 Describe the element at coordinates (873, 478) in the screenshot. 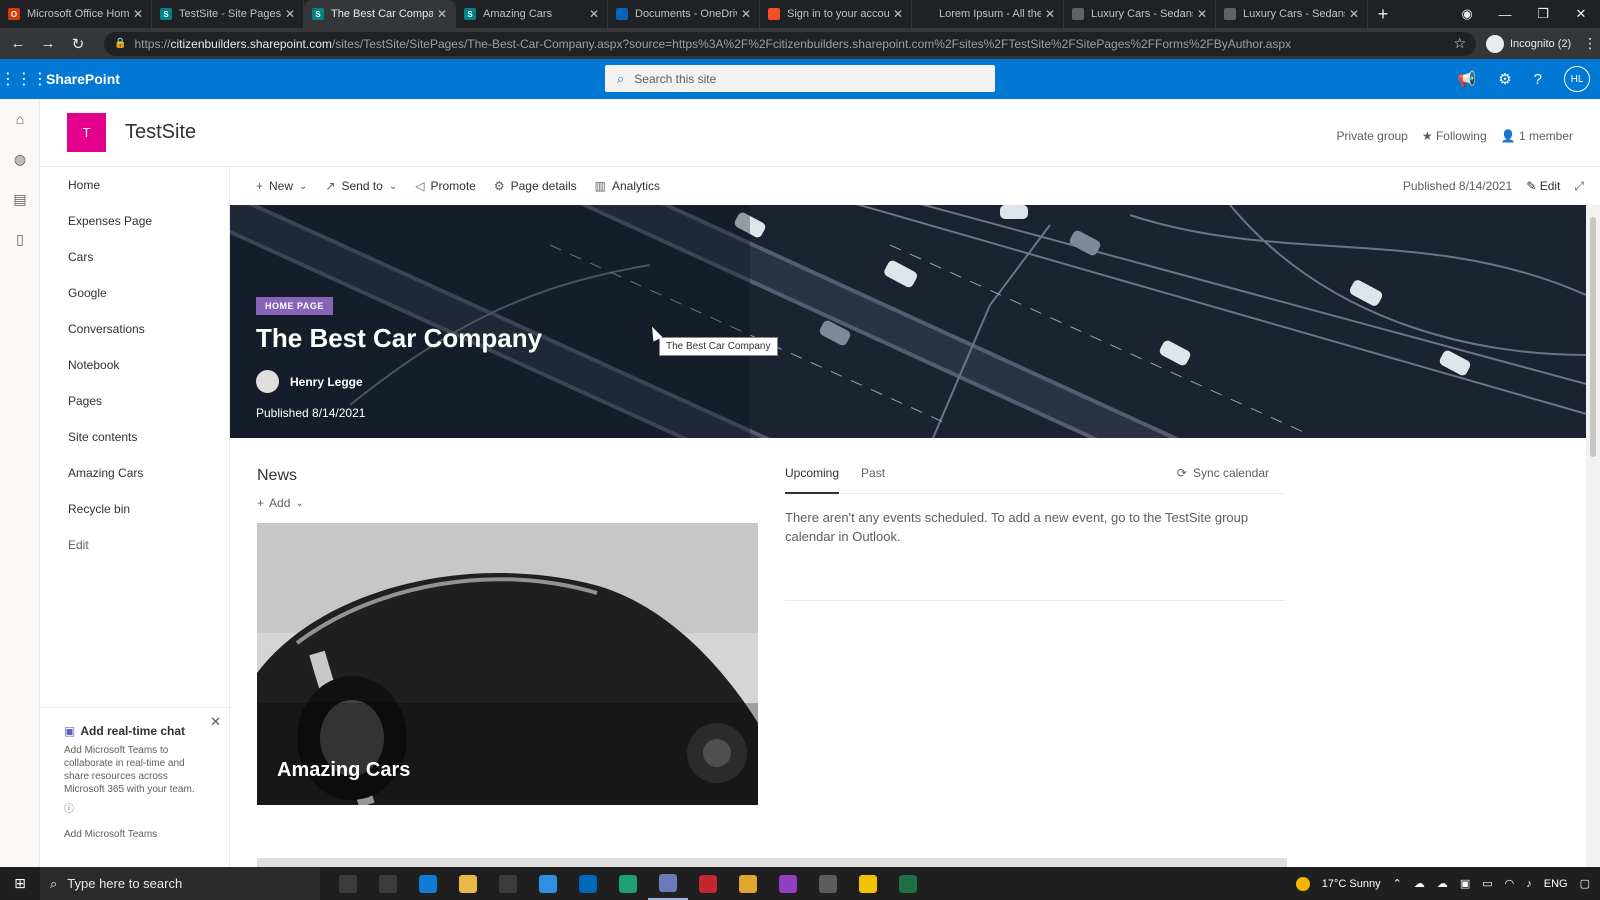

I see `tab-past: Past` at that location.